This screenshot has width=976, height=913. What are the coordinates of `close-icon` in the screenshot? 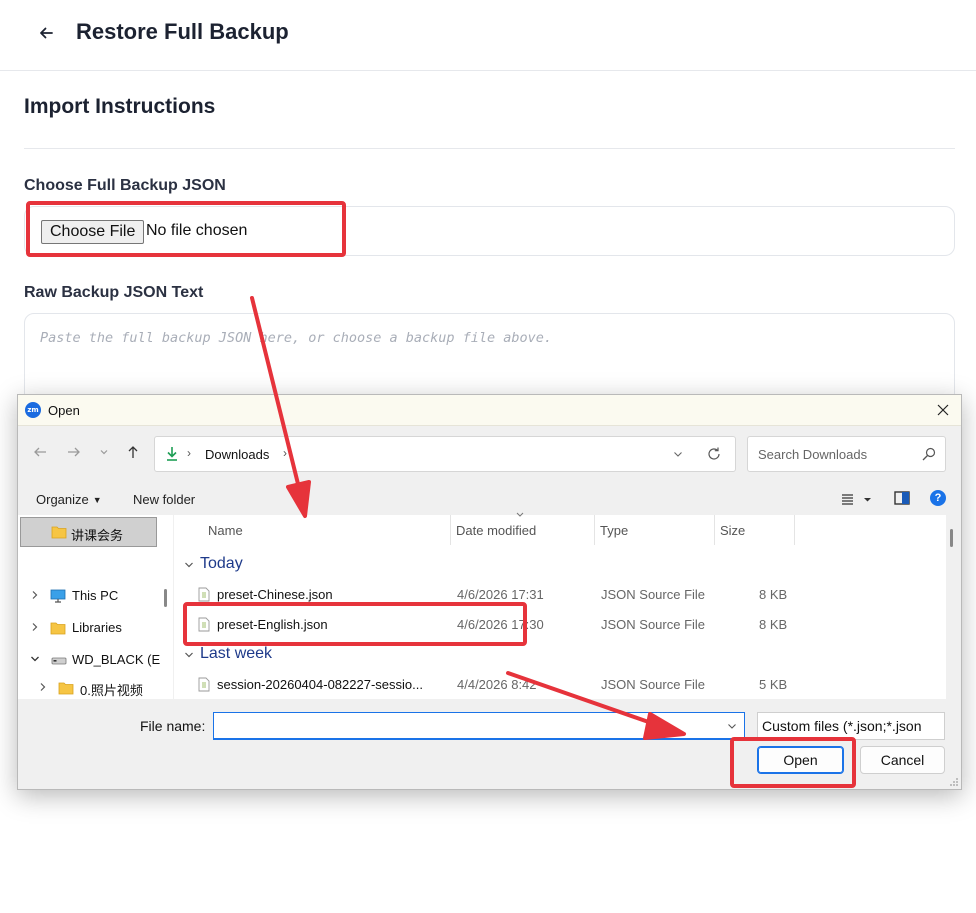 It's located at (943, 410).